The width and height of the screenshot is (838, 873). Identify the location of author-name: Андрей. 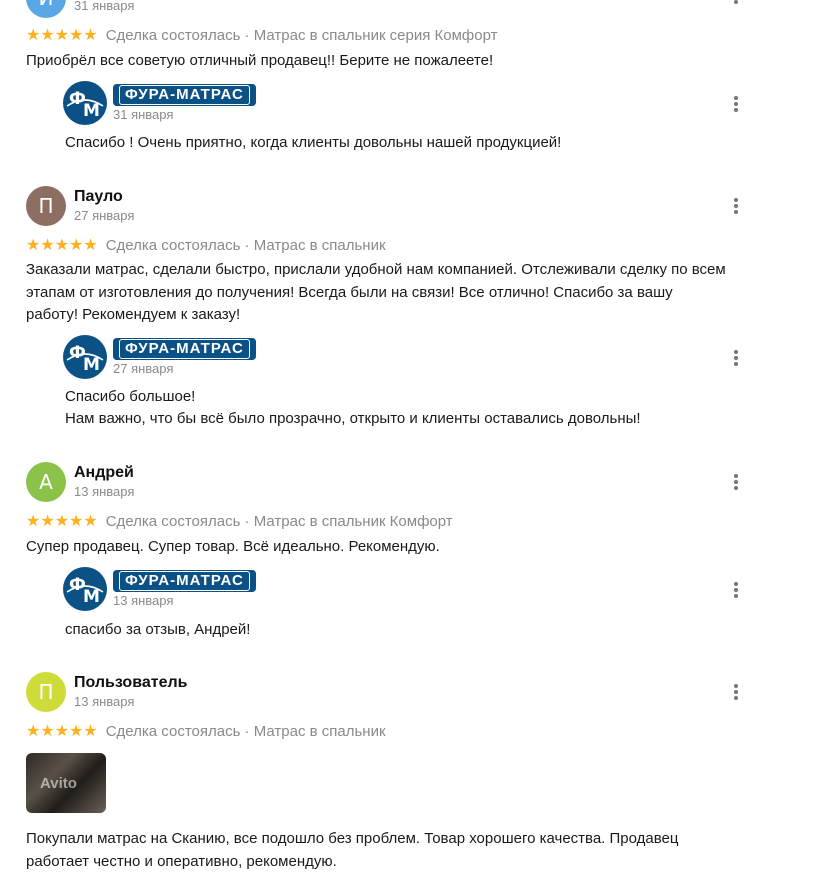
(104, 473).